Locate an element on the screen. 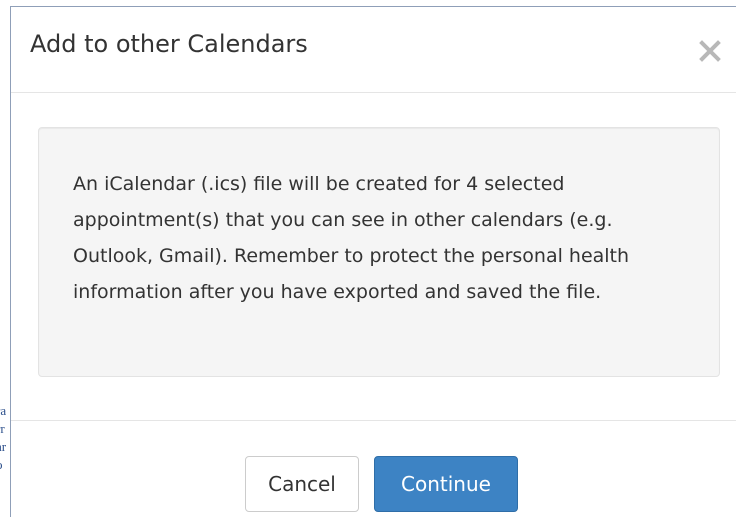 The width and height of the screenshot is (736, 517). dialog-title: Add to other Calendars is located at coordinates (169, 44).